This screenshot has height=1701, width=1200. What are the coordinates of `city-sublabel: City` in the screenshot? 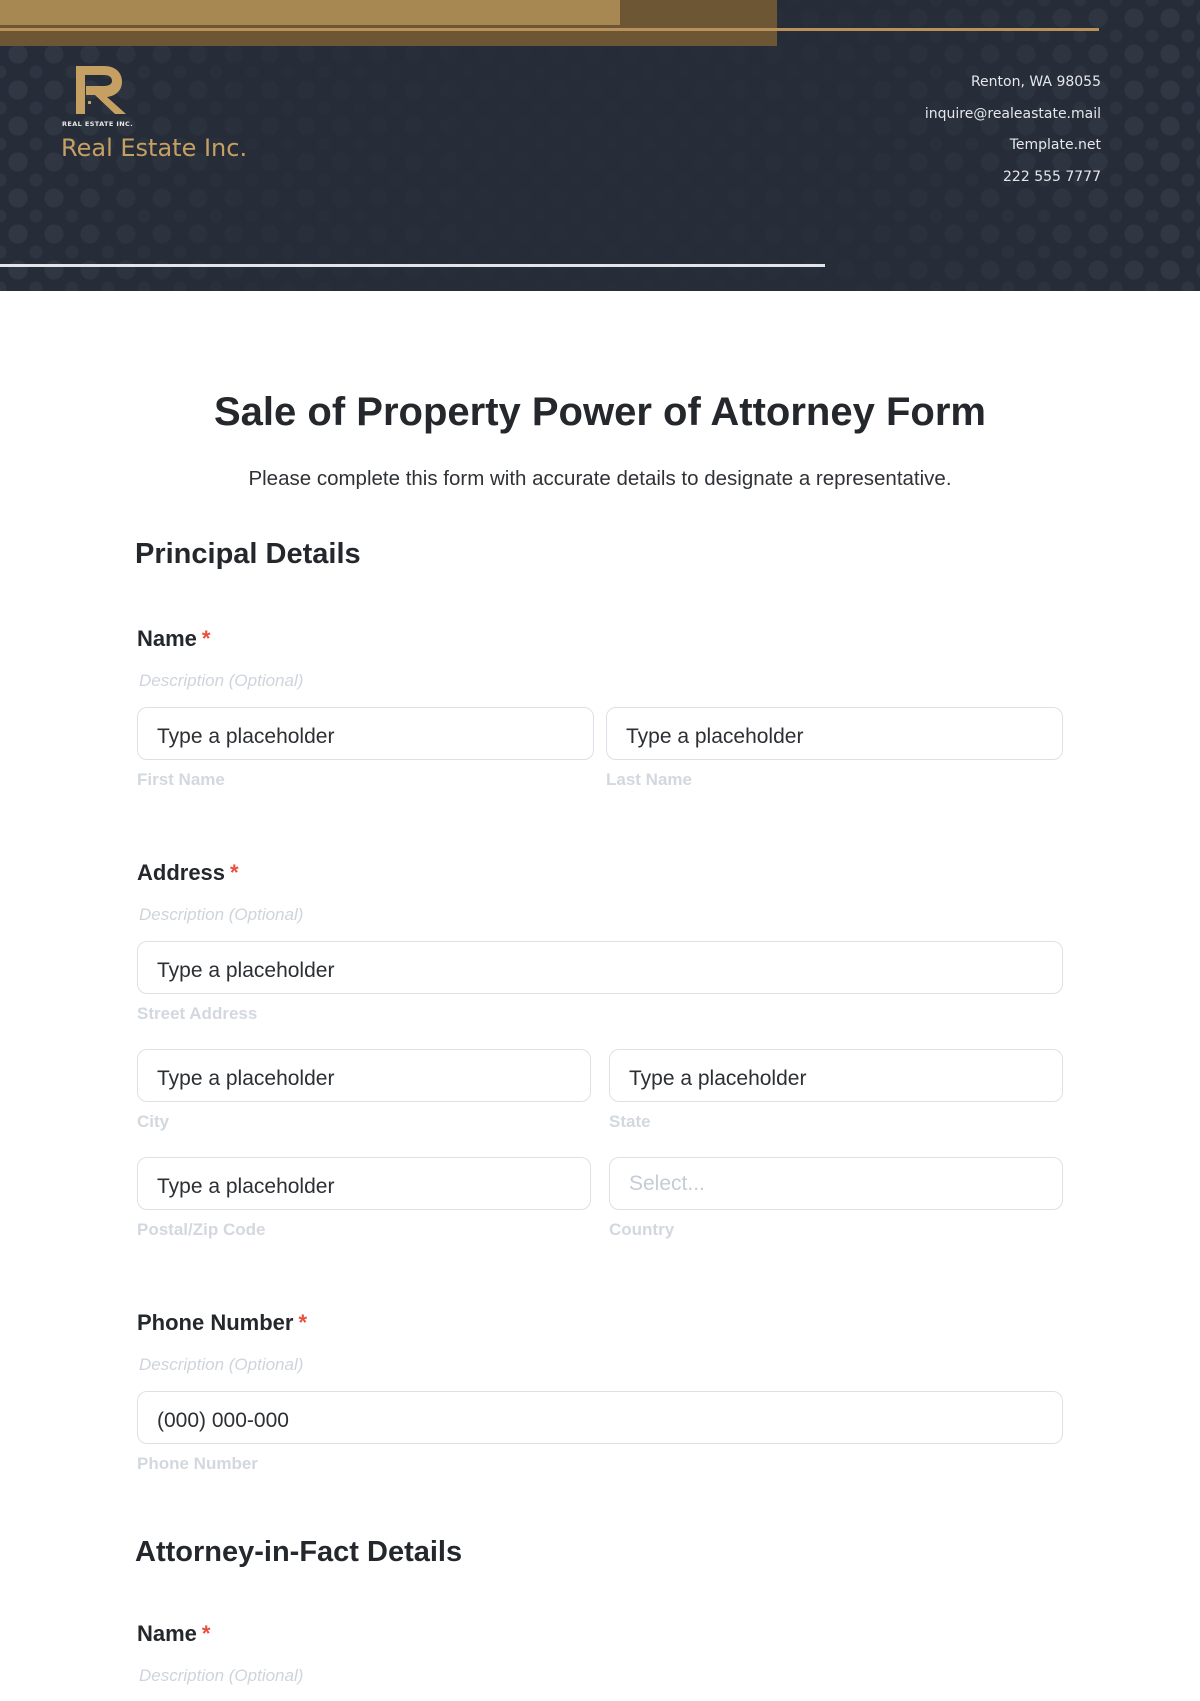 It's located at (153, 1121).